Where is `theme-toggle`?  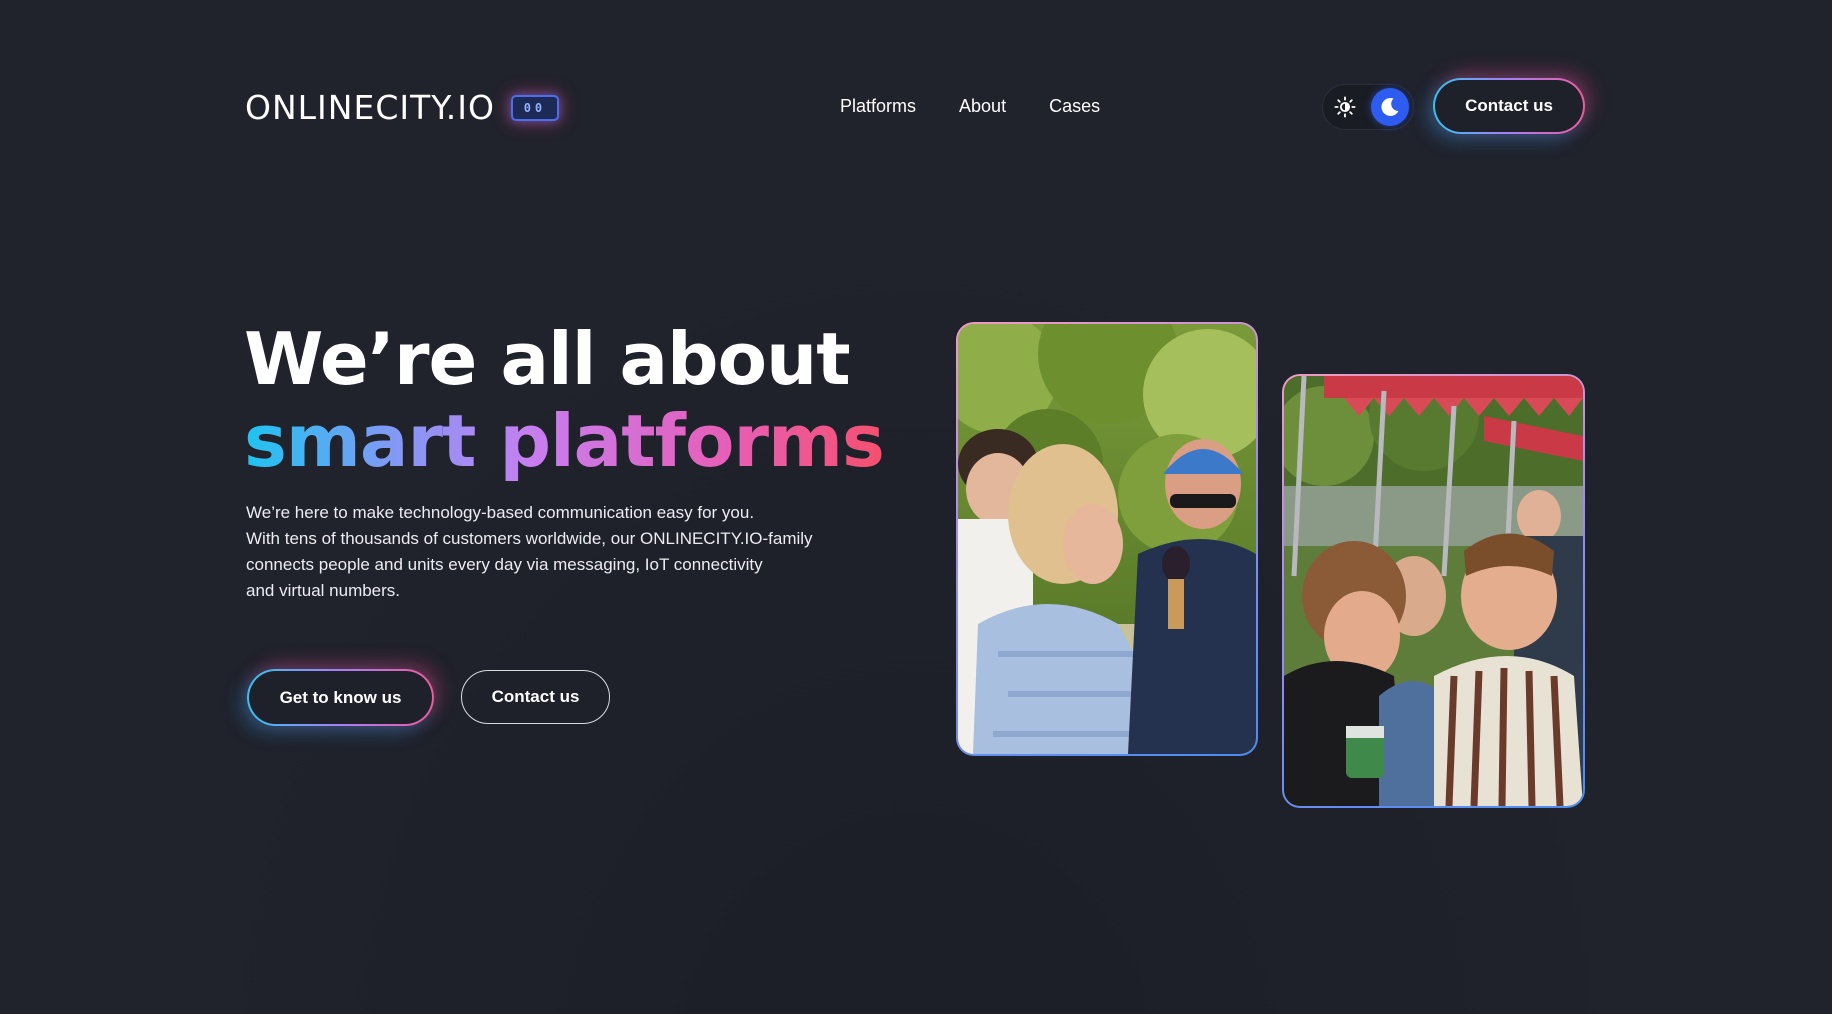 theme-toggle is located at coordinates (1368, 107).